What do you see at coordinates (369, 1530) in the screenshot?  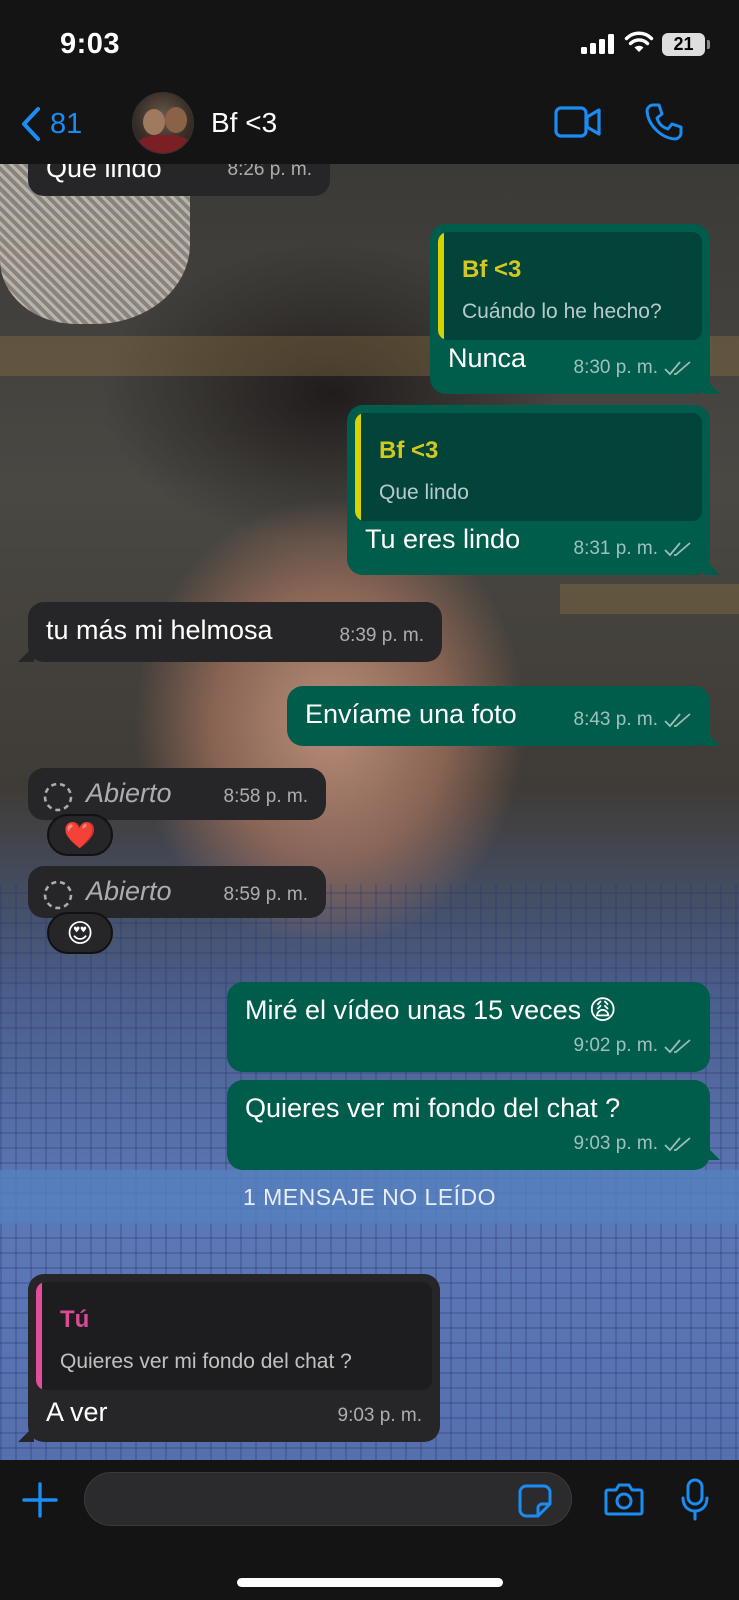 I see `input-bar` at bounding box center [369, 1530].